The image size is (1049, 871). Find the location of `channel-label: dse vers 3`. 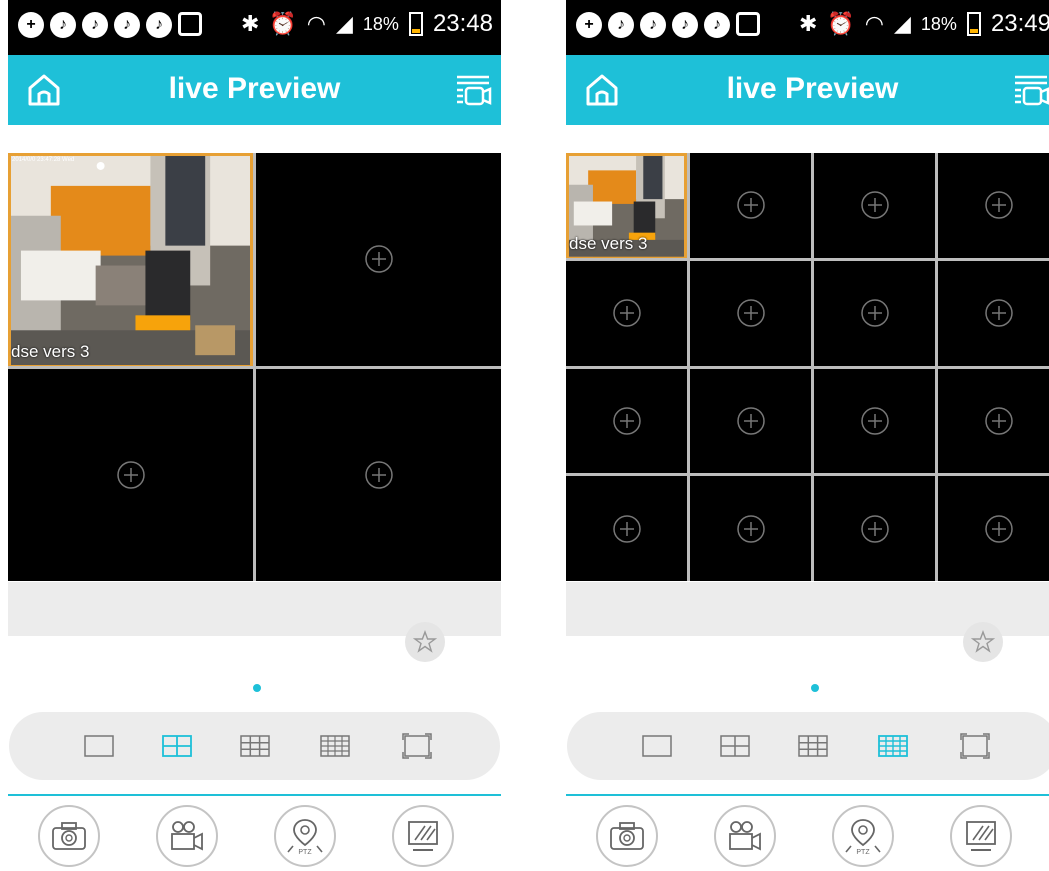

channel-label: dse vers 3 is located at coordinates (608, 243).